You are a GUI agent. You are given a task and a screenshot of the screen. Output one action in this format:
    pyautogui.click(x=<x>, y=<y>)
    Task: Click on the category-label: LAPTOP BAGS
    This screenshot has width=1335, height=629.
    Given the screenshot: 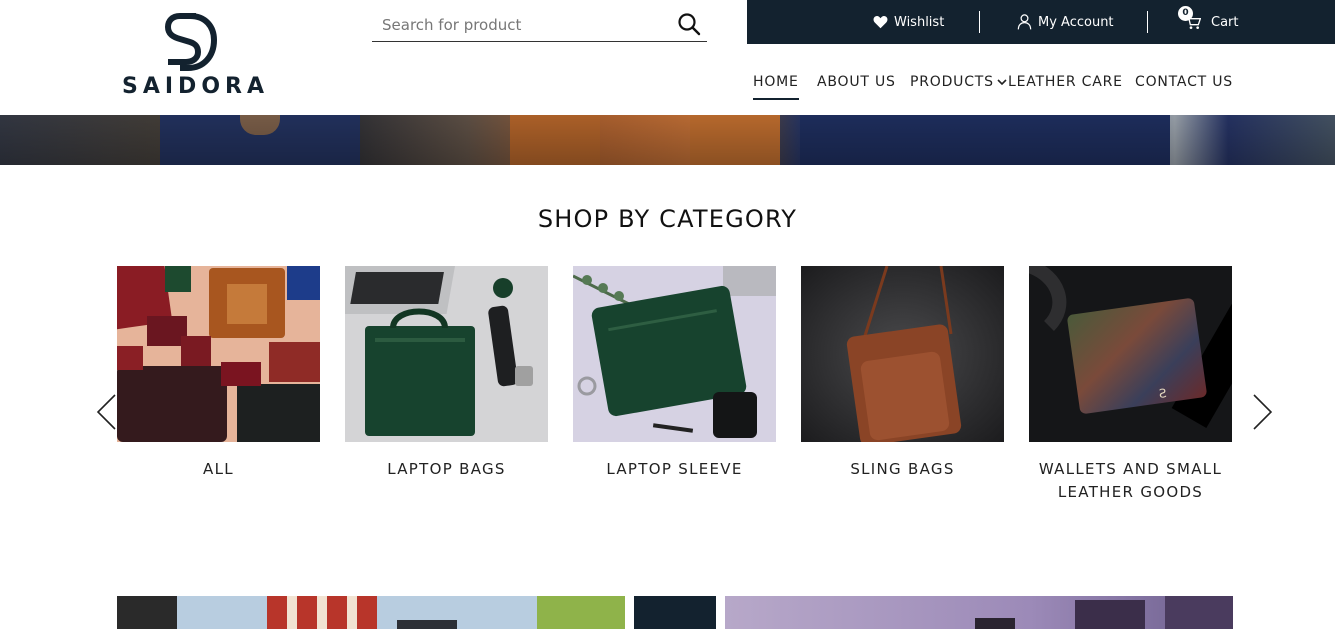 What is the action you would take?
    pyautogui.click(x=446, y=469)
    